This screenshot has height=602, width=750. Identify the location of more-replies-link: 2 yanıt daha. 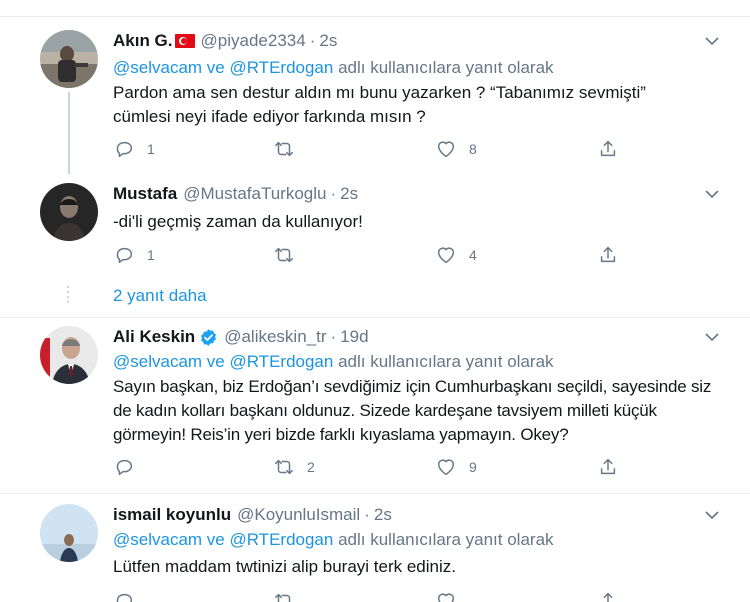
(160, 296).